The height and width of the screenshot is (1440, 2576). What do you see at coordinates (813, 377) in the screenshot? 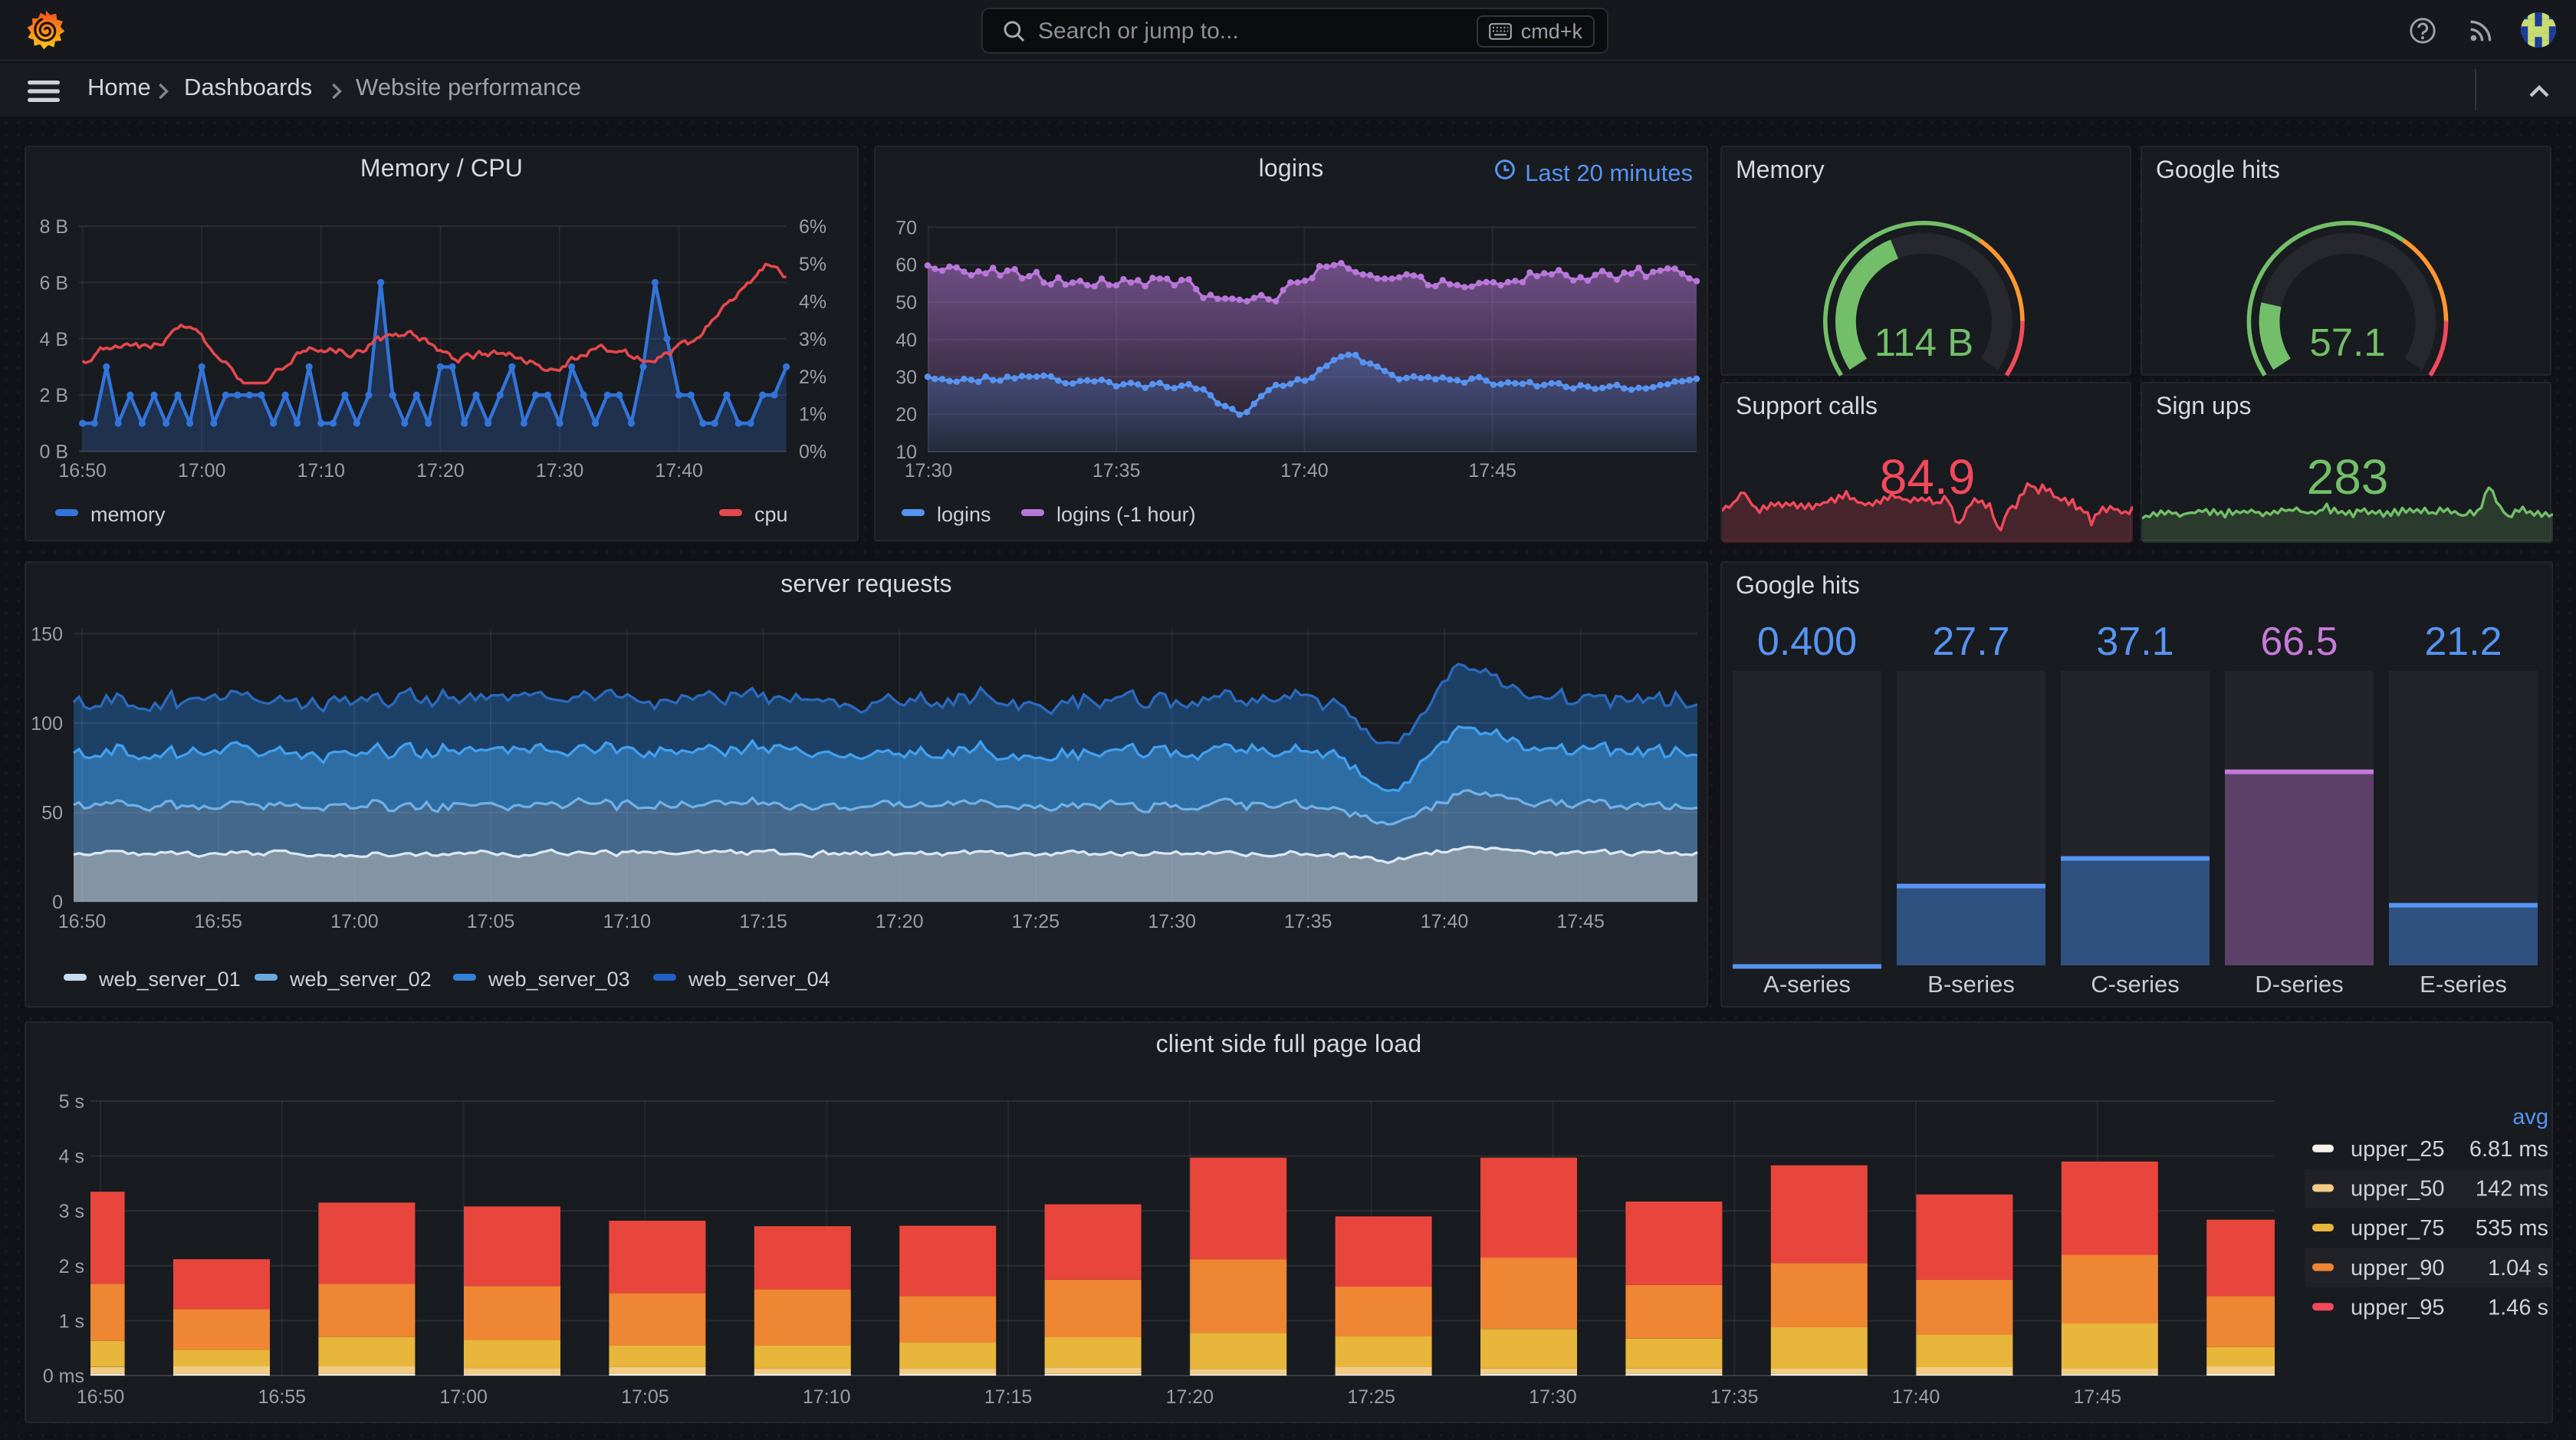
I see `svg-text: 2%` at bounding box center [813, 377].